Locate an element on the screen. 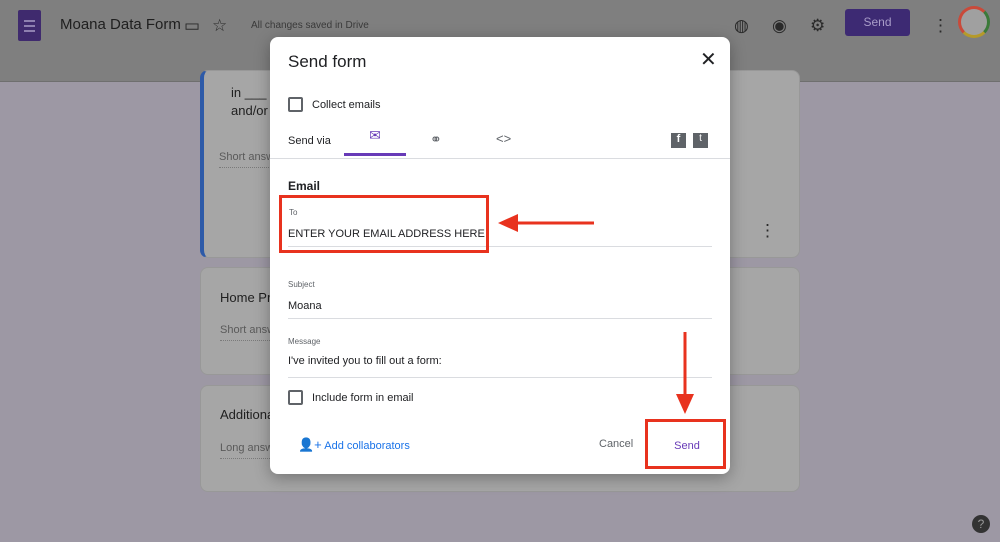  annotation-arrows is located at coordinates (596, 314).